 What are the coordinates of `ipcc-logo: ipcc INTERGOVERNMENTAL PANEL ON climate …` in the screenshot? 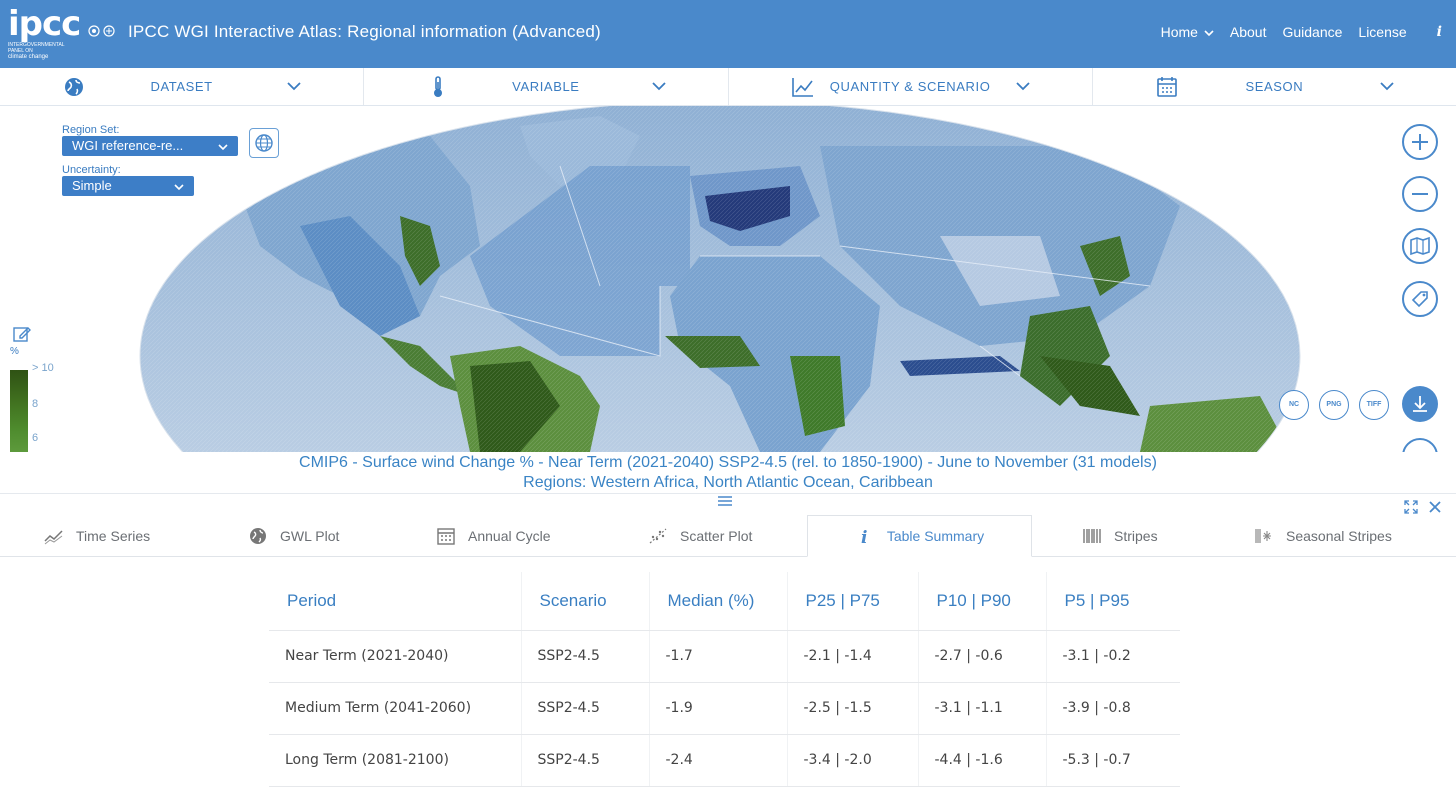 It's located at (44, 33).